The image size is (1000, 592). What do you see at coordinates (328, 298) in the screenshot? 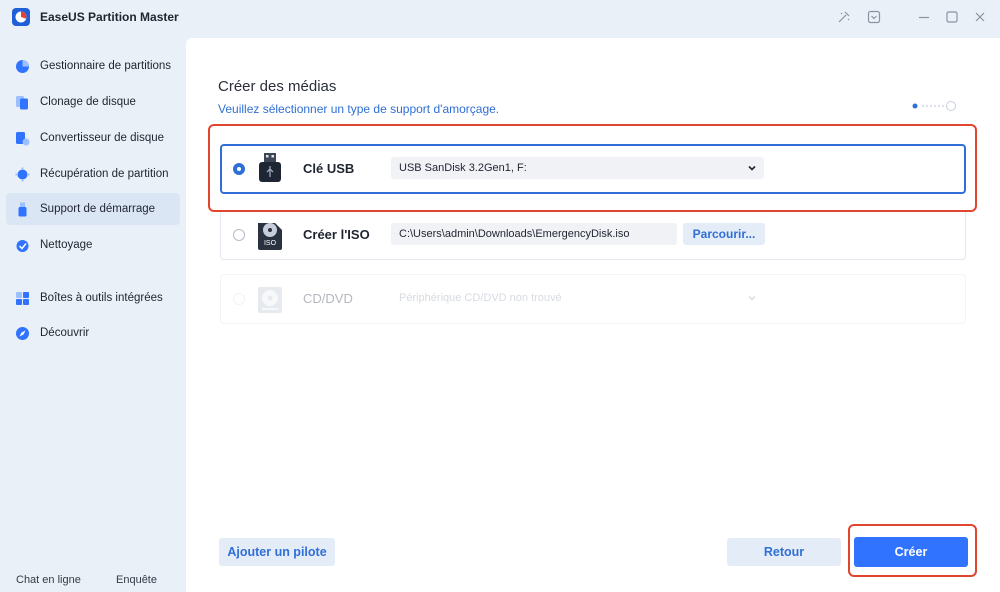
I see `cd-label: CD/DVD` at bounding box center [328, 298].